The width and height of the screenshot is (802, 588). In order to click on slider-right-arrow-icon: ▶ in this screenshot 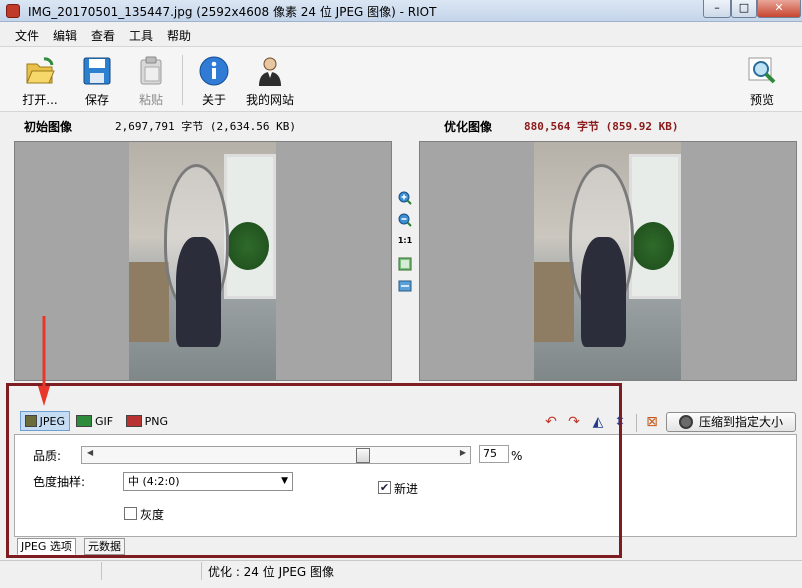, I will do `click(463, 452)`.